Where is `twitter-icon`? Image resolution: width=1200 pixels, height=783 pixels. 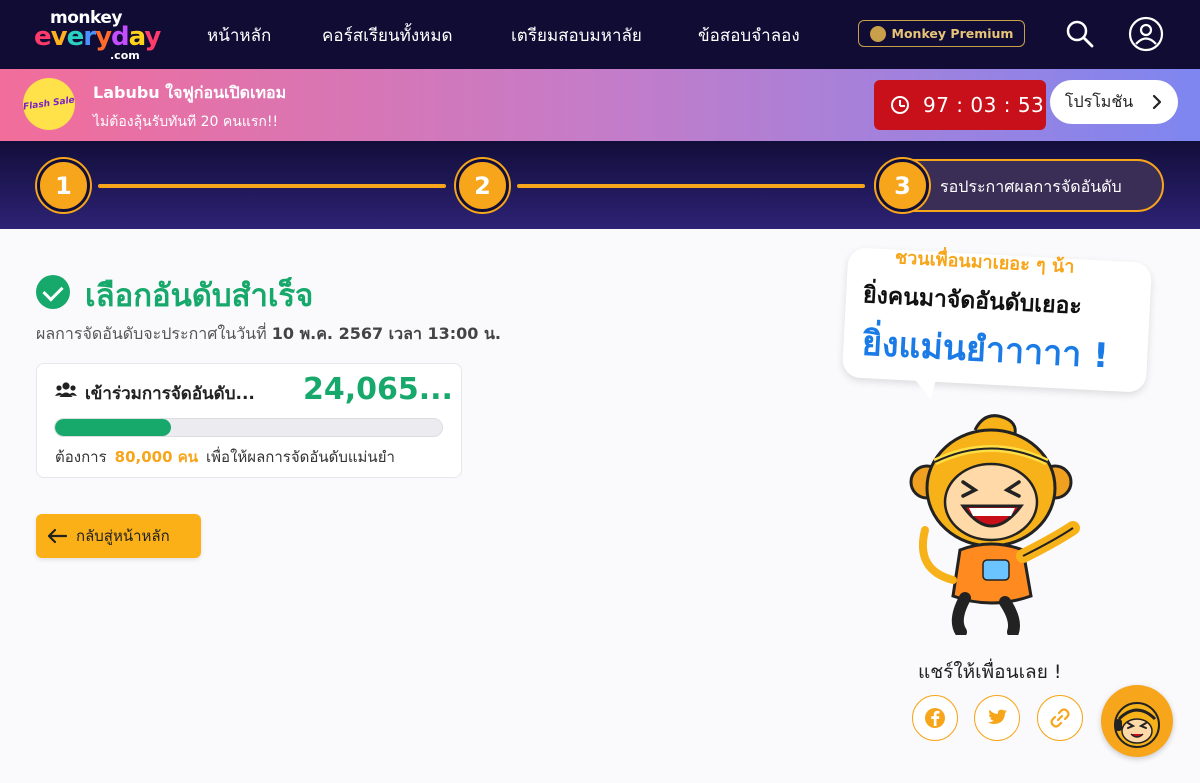 twitter-icon is located at coordinates (997, 716).